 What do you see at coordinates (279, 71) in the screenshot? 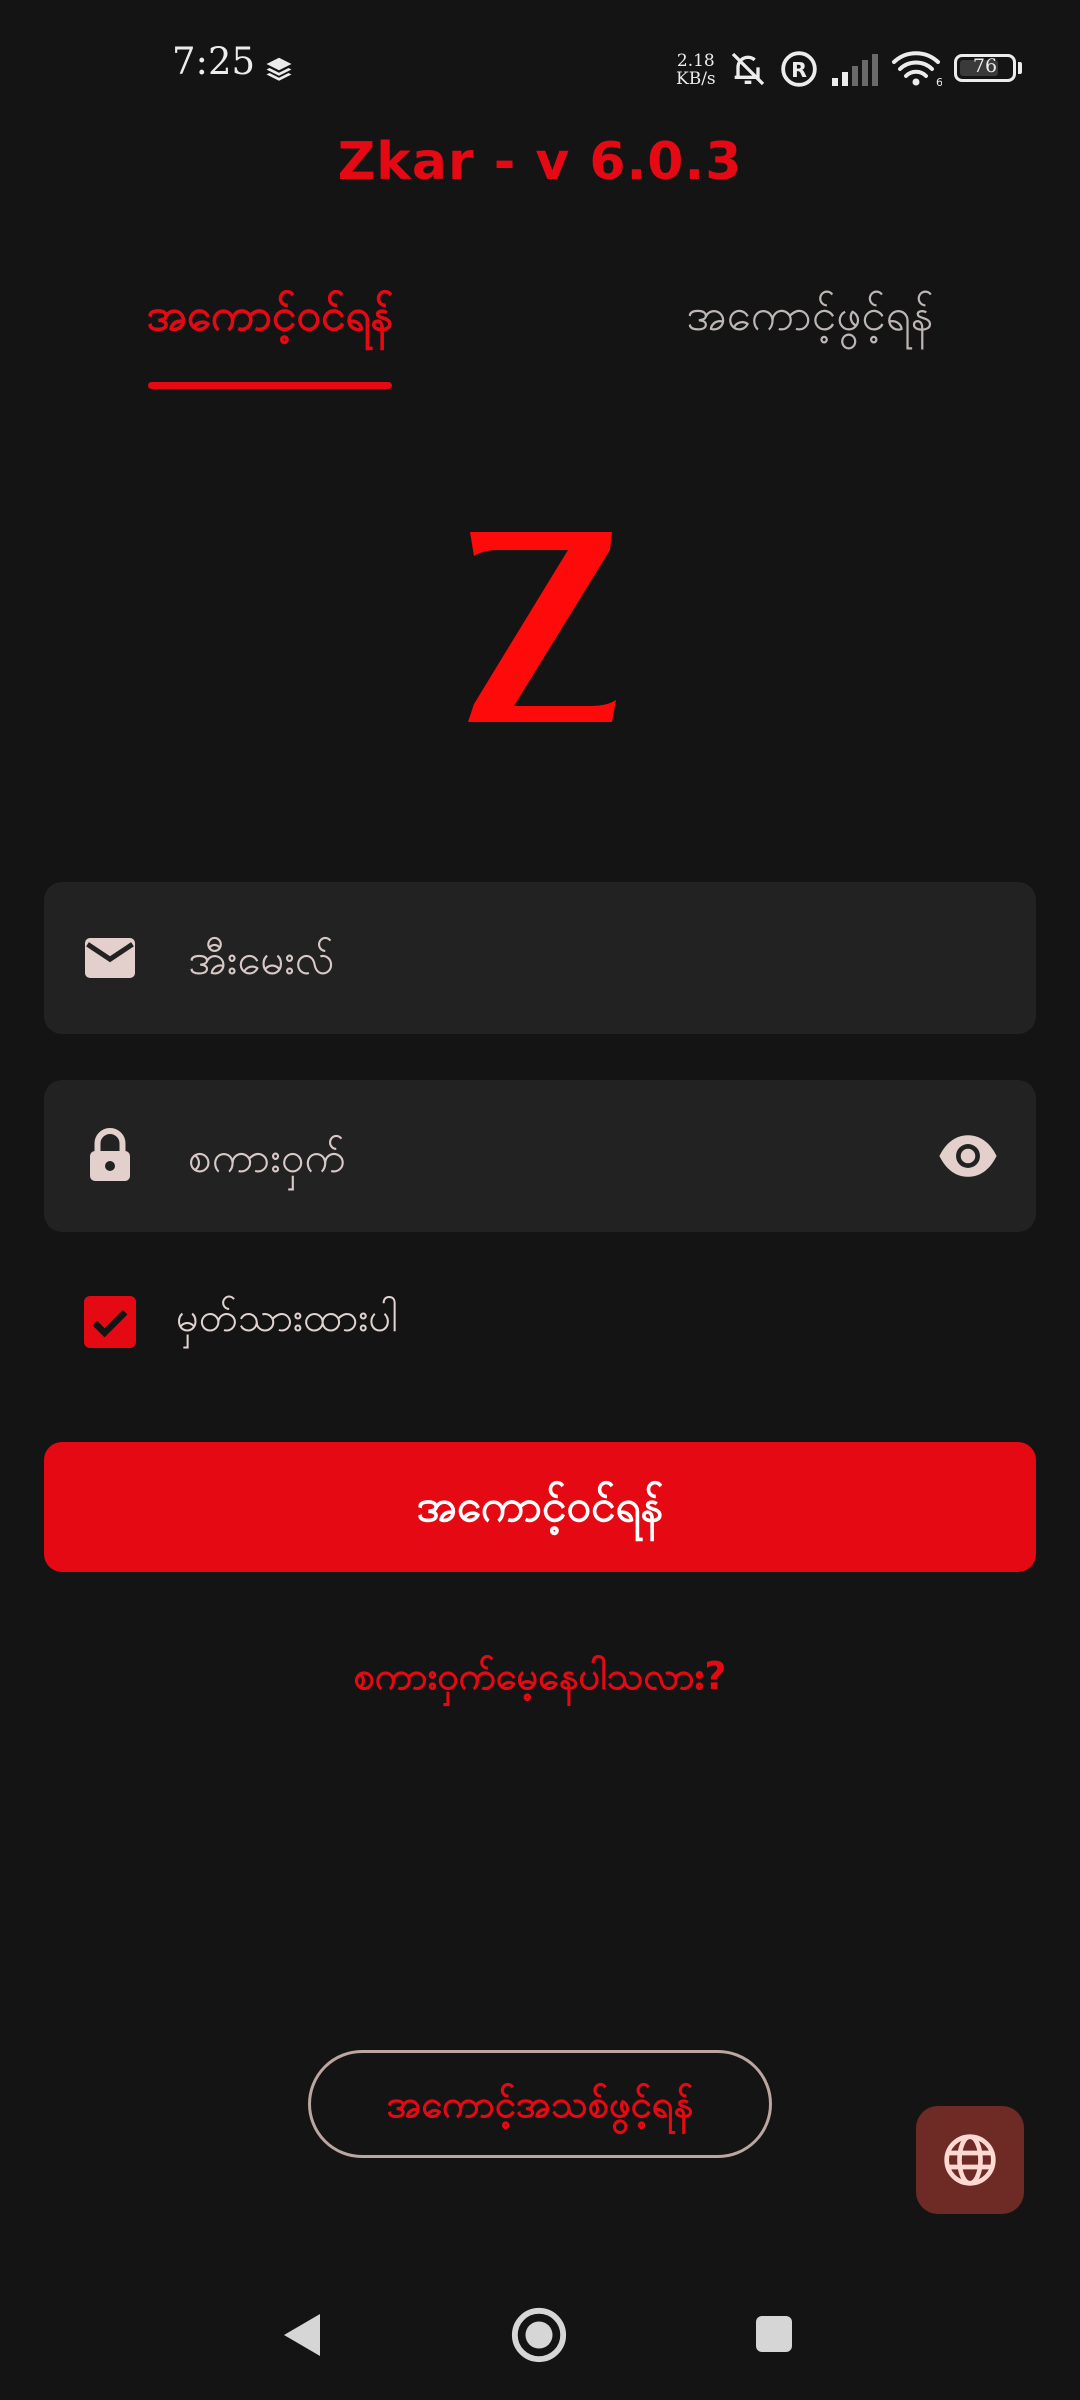
I see `layers-icon` at bounding box center [279, 71].